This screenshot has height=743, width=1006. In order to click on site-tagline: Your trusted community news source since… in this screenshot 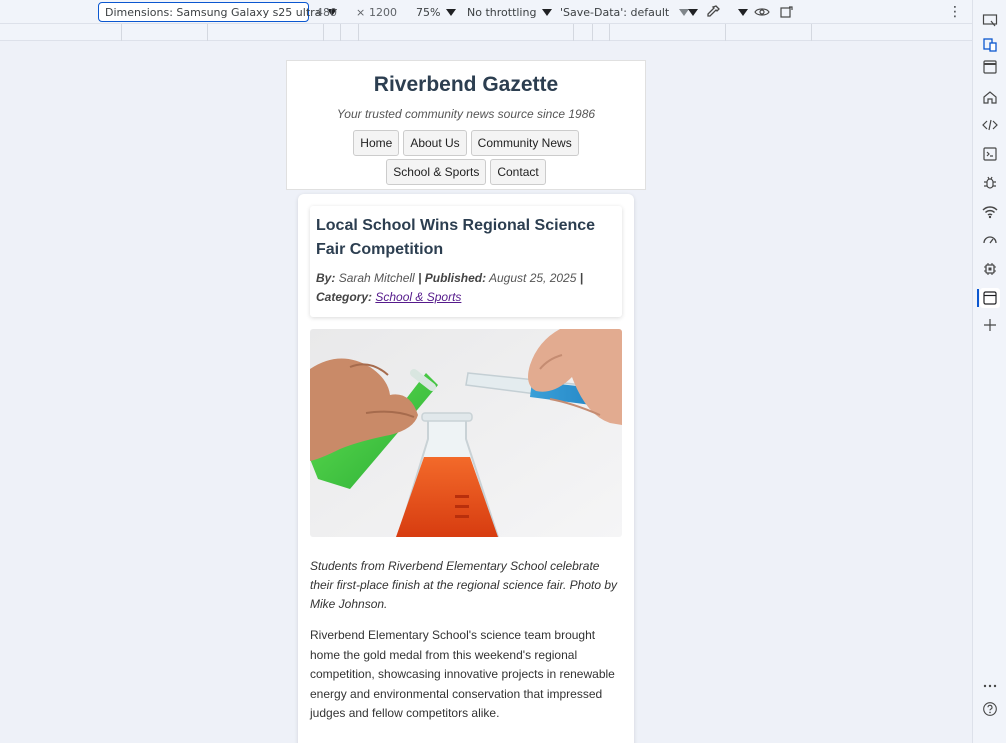, I will do `click(466, 114)`.